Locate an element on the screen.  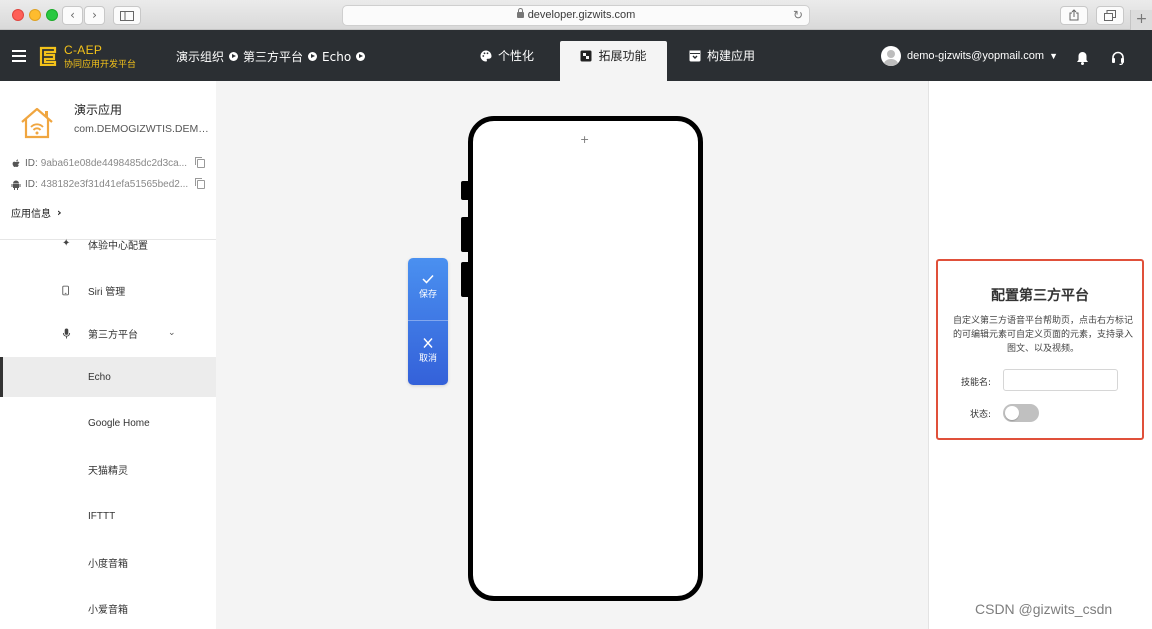
plus-icon: + is located at coordinates (1141, 19).